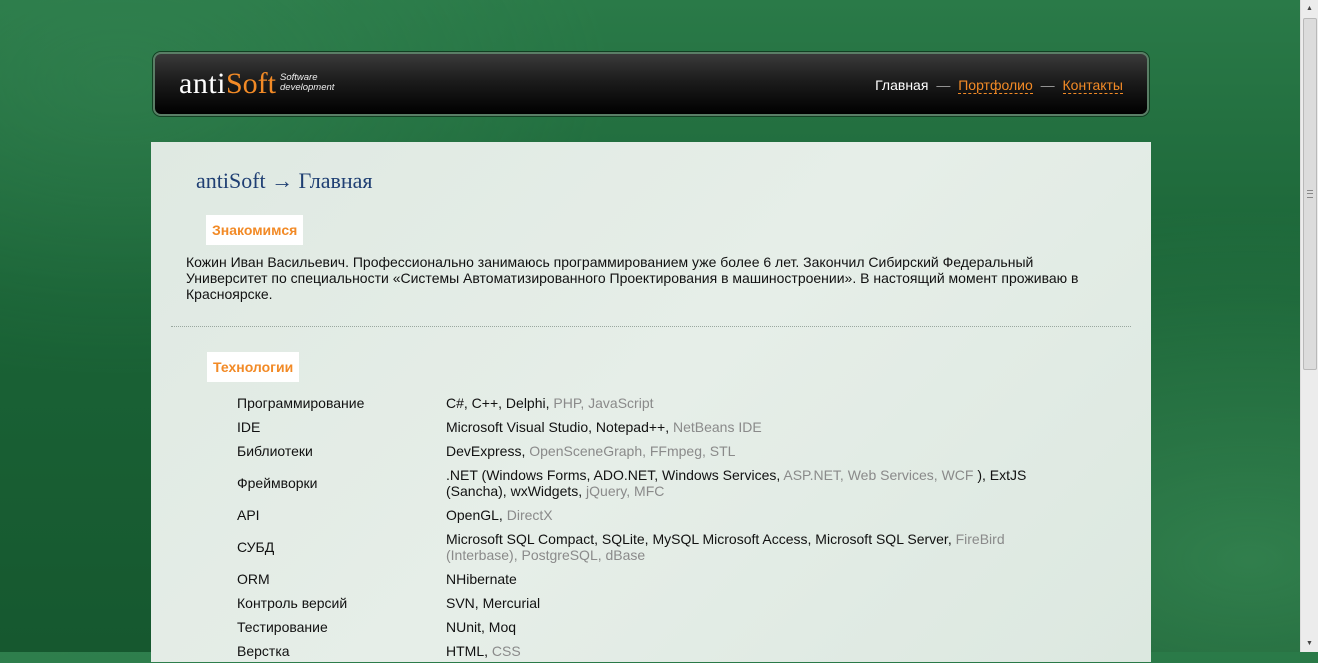 This screenshot has height=663, width=1318. Describe the element at coordinates (474, 515) in the screenshot. I see `tech-value-main: OpenGL,` at that location.